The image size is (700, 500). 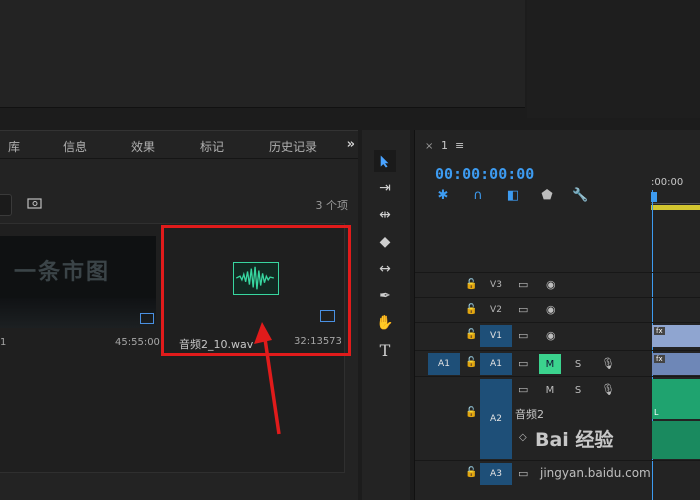 What do you see at coordinates (6, 205) in the screenshot?
I see `search-input` at bounding box center [6, 205].